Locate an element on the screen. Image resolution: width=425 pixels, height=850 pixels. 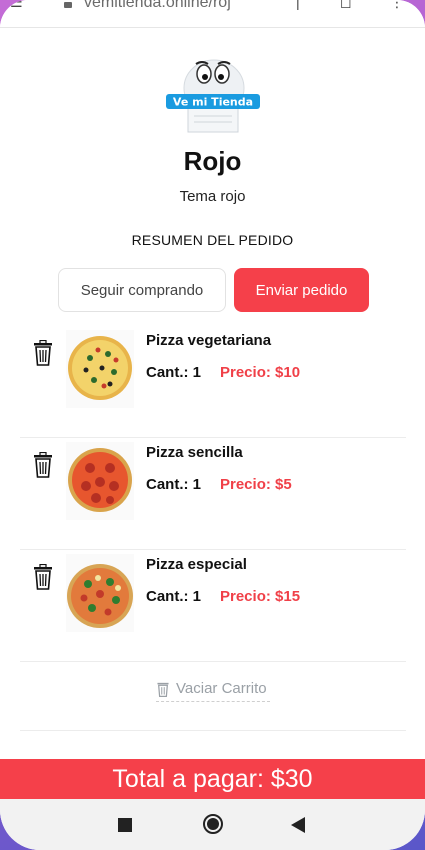
back-nav-icon is located at coordinates (298, 825).